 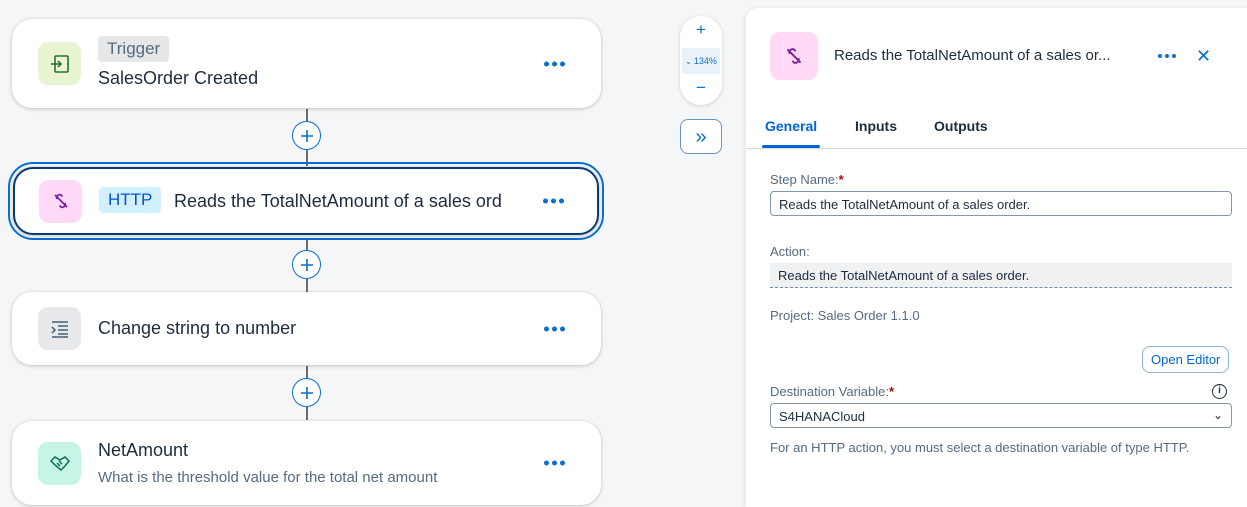 What do you see at coordinates (791, 146) in the screenshot?
I see `active-tab-indicator` at bounding box center [791, 146].